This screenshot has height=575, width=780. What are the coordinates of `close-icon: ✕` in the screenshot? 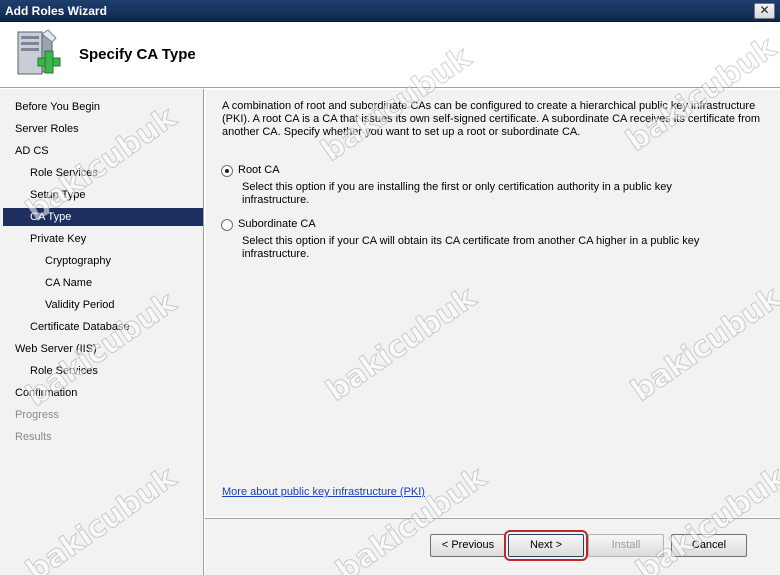 It's located at (764, 10).